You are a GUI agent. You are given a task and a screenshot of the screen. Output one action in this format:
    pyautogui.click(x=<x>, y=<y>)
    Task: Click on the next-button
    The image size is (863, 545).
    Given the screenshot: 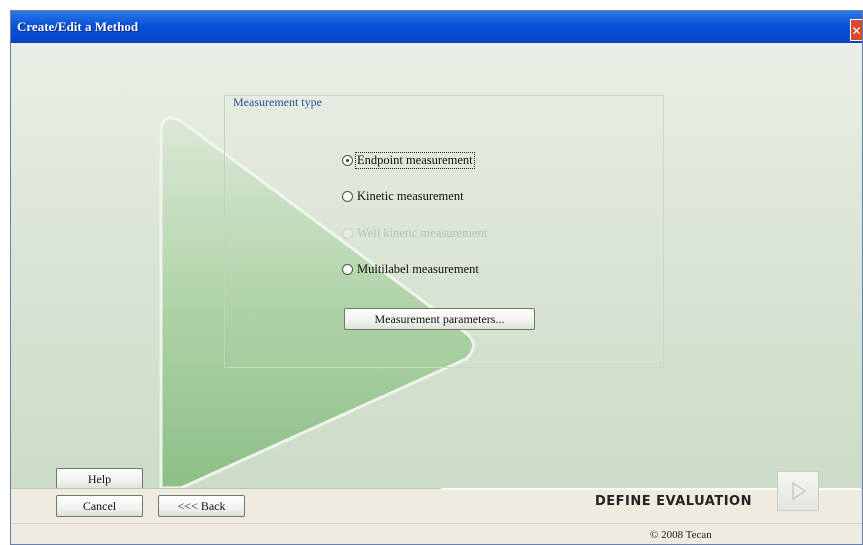 What is the action you would take?
    pyautogui.click(x=798, y=491)
    